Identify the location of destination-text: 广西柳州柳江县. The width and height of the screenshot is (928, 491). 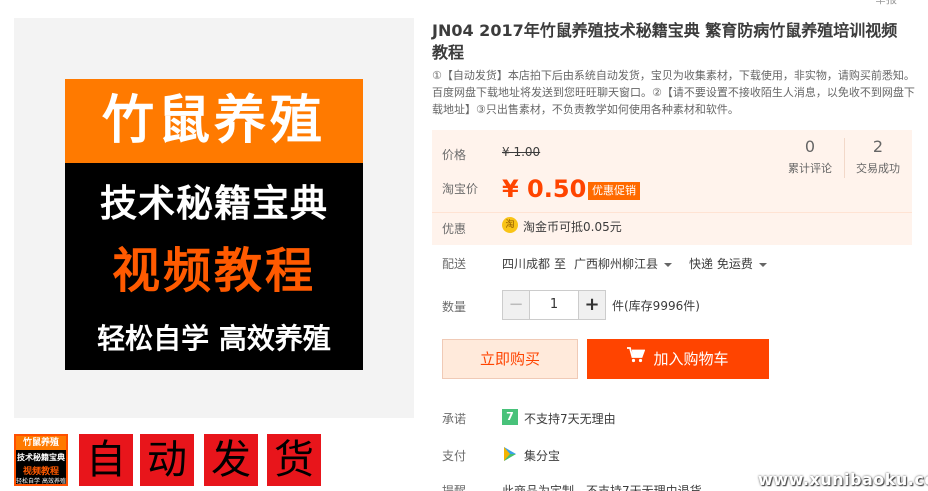
(616, 264).